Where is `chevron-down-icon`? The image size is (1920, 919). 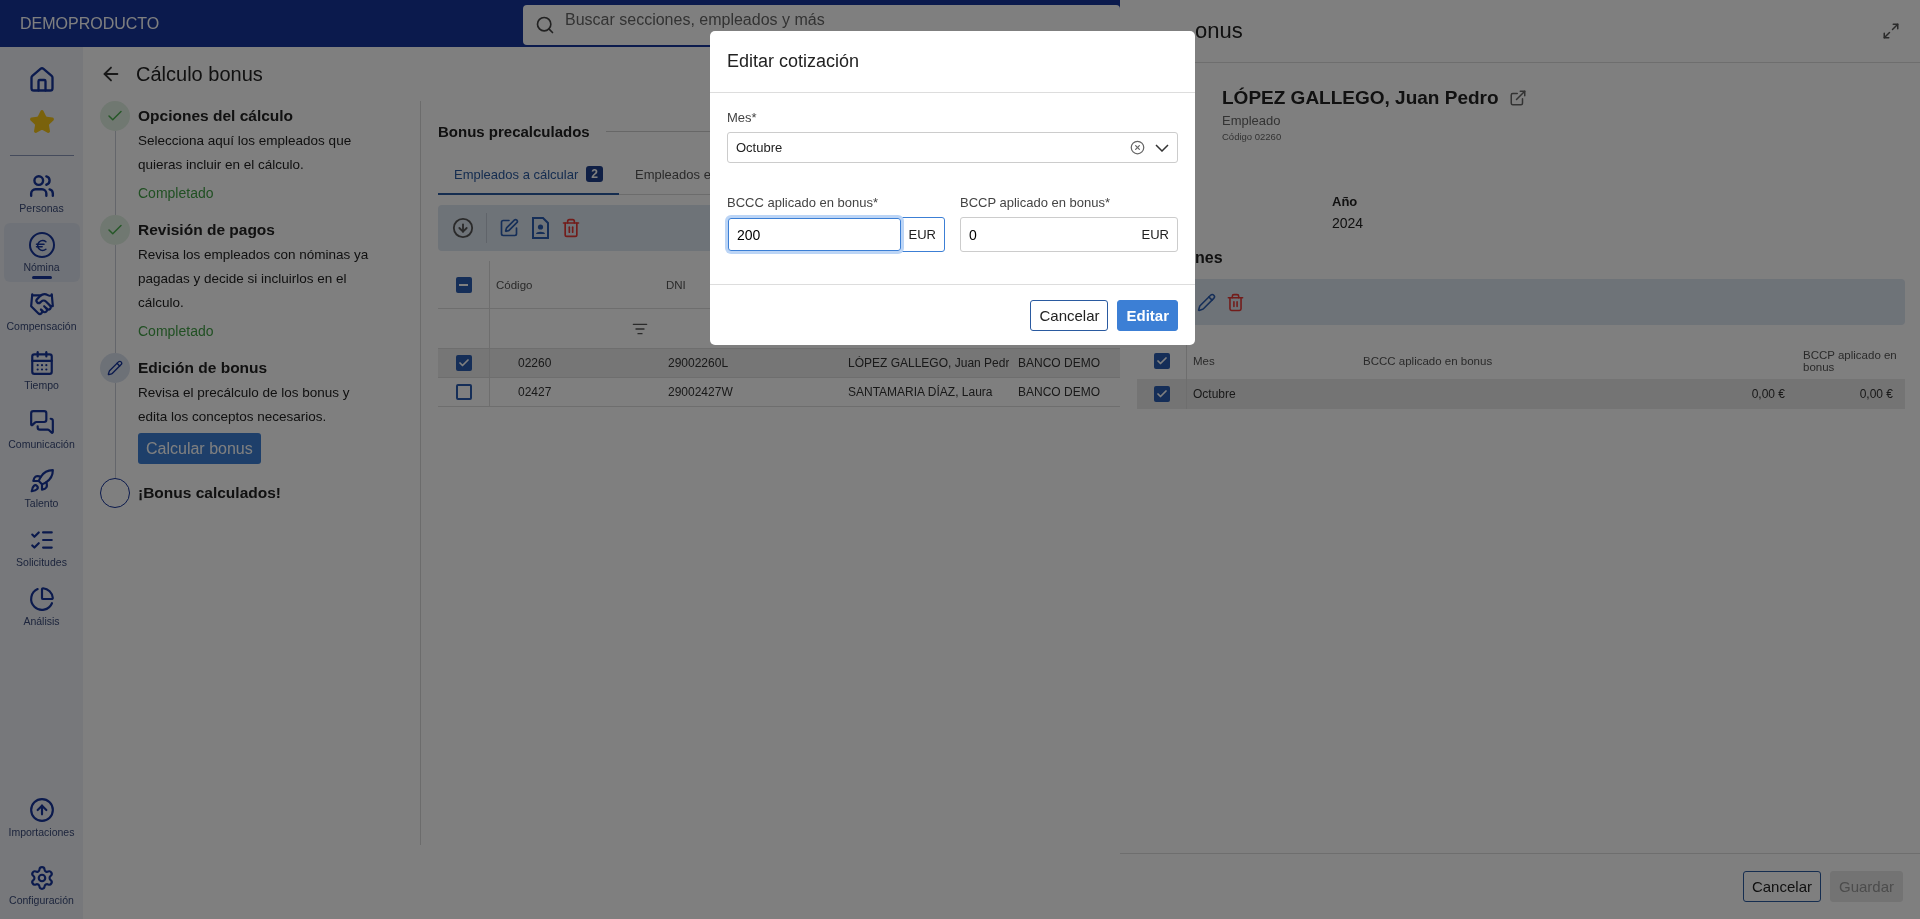
chevron-down-icon is located at coordinates (1162, 147).